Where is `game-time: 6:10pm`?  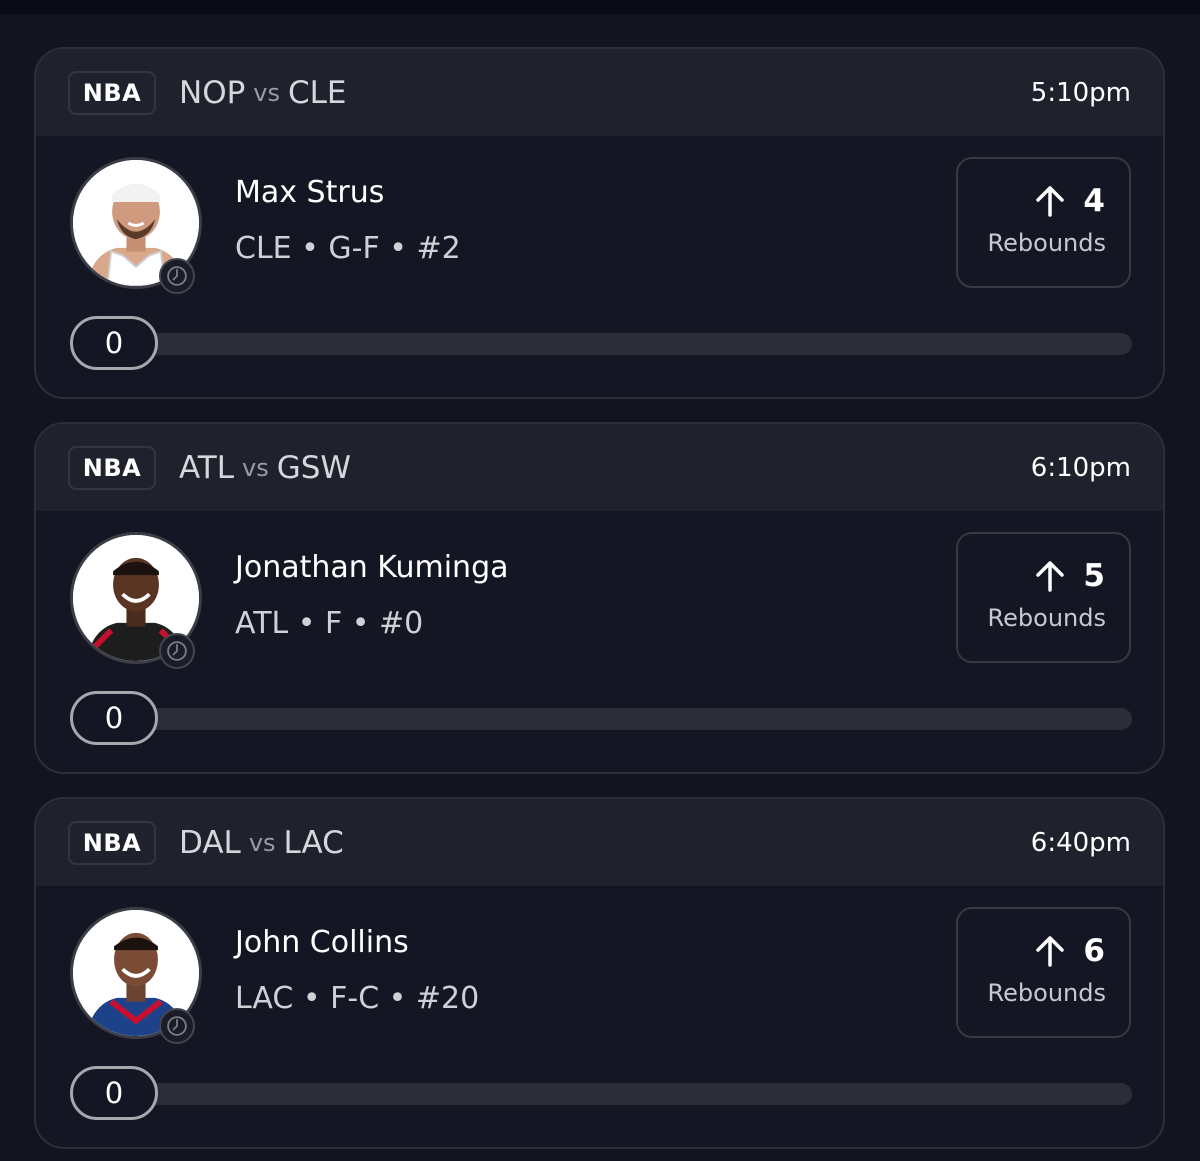 game-time: 6:10pm is located at coordinates (1080, 468).